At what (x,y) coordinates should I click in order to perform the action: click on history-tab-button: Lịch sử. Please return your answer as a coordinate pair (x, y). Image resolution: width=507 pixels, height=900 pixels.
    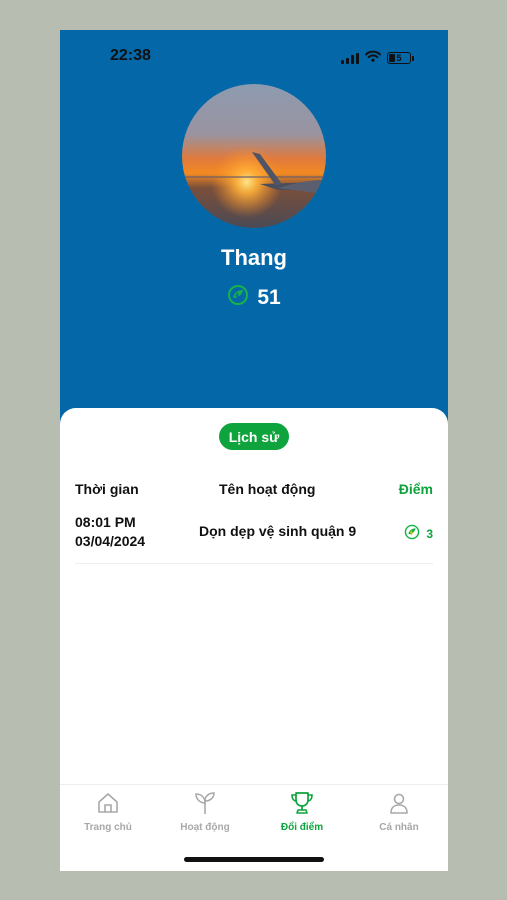
    Looking at the image, I should click on (254, 436).